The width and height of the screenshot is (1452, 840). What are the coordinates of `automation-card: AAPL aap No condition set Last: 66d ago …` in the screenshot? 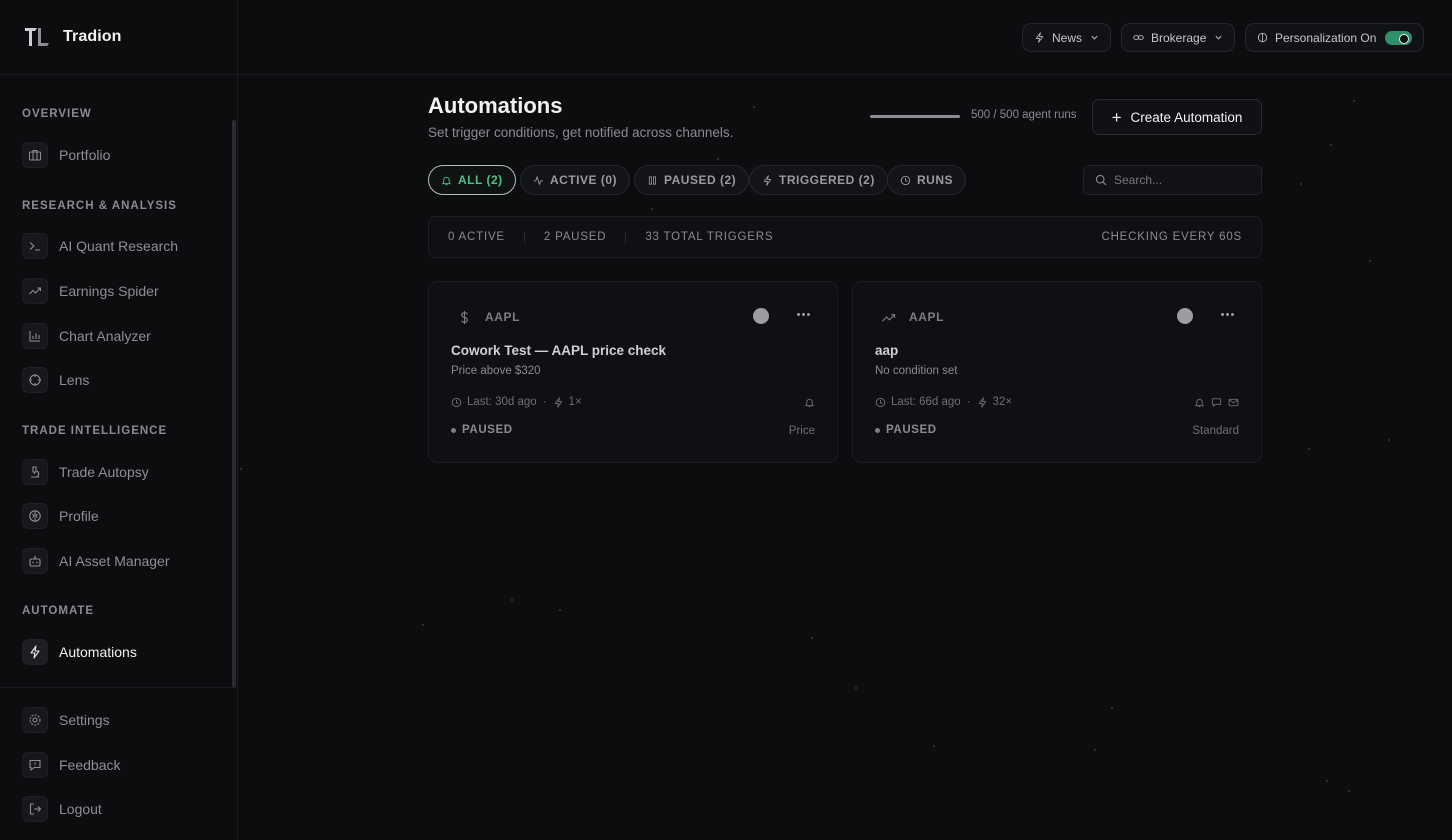 It's located at (1057, 372).